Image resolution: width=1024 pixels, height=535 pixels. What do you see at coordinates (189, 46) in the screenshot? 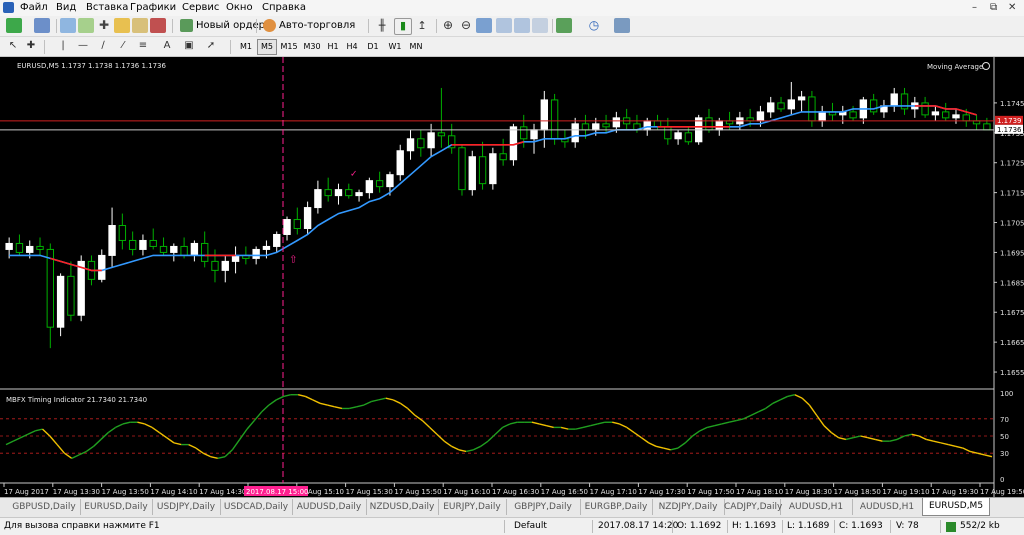
I see `text-label-icon: ▣` at bounding box center [189, 46].